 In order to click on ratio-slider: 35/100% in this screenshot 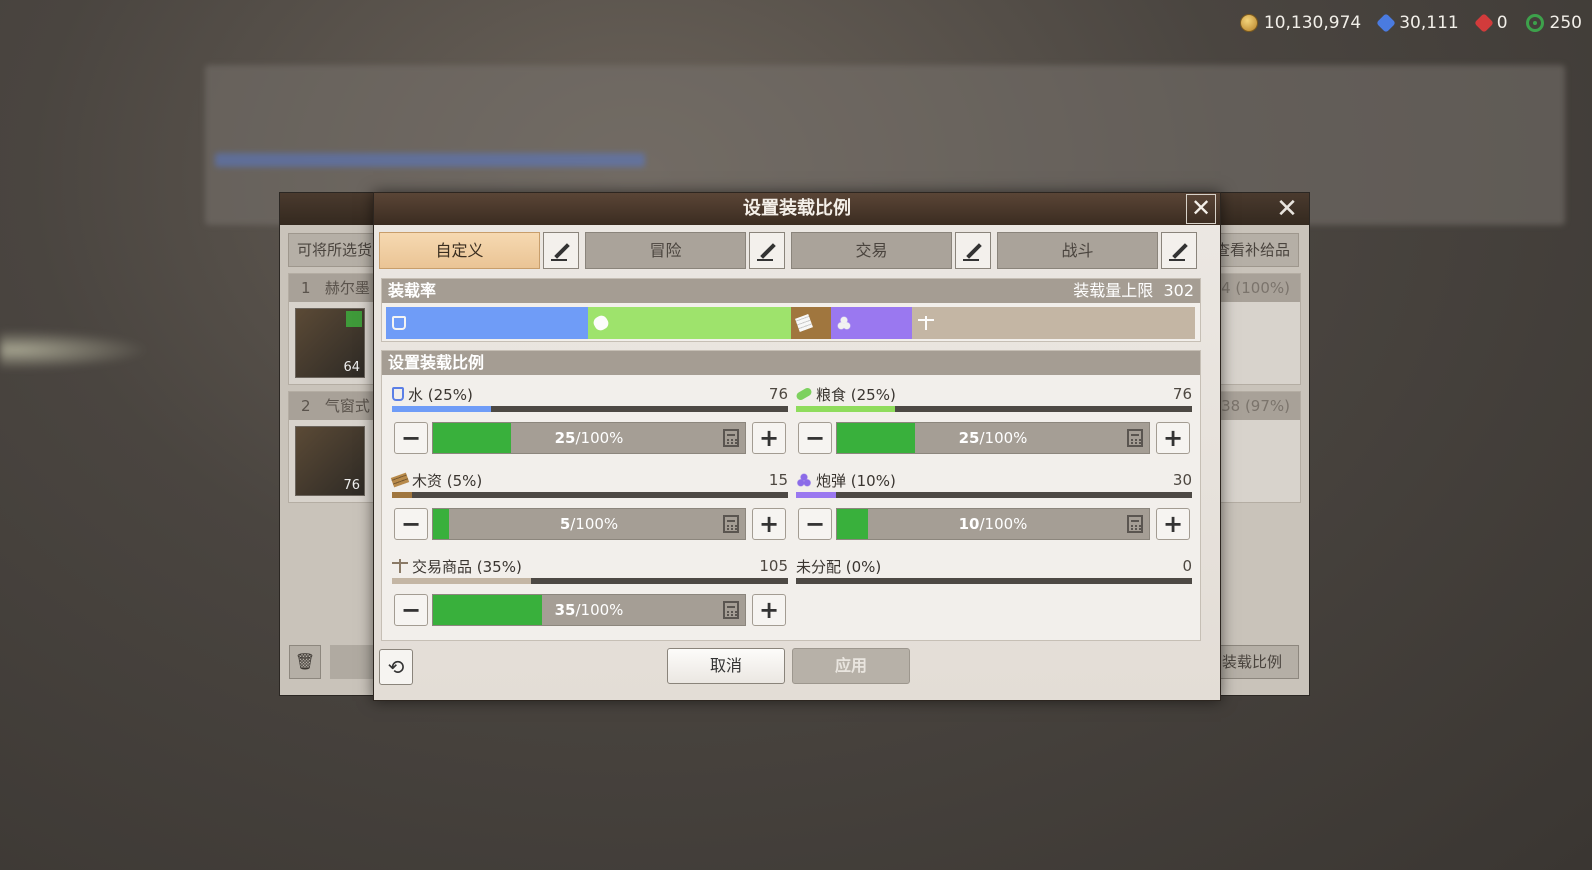, I will do `click(589, 610)`.